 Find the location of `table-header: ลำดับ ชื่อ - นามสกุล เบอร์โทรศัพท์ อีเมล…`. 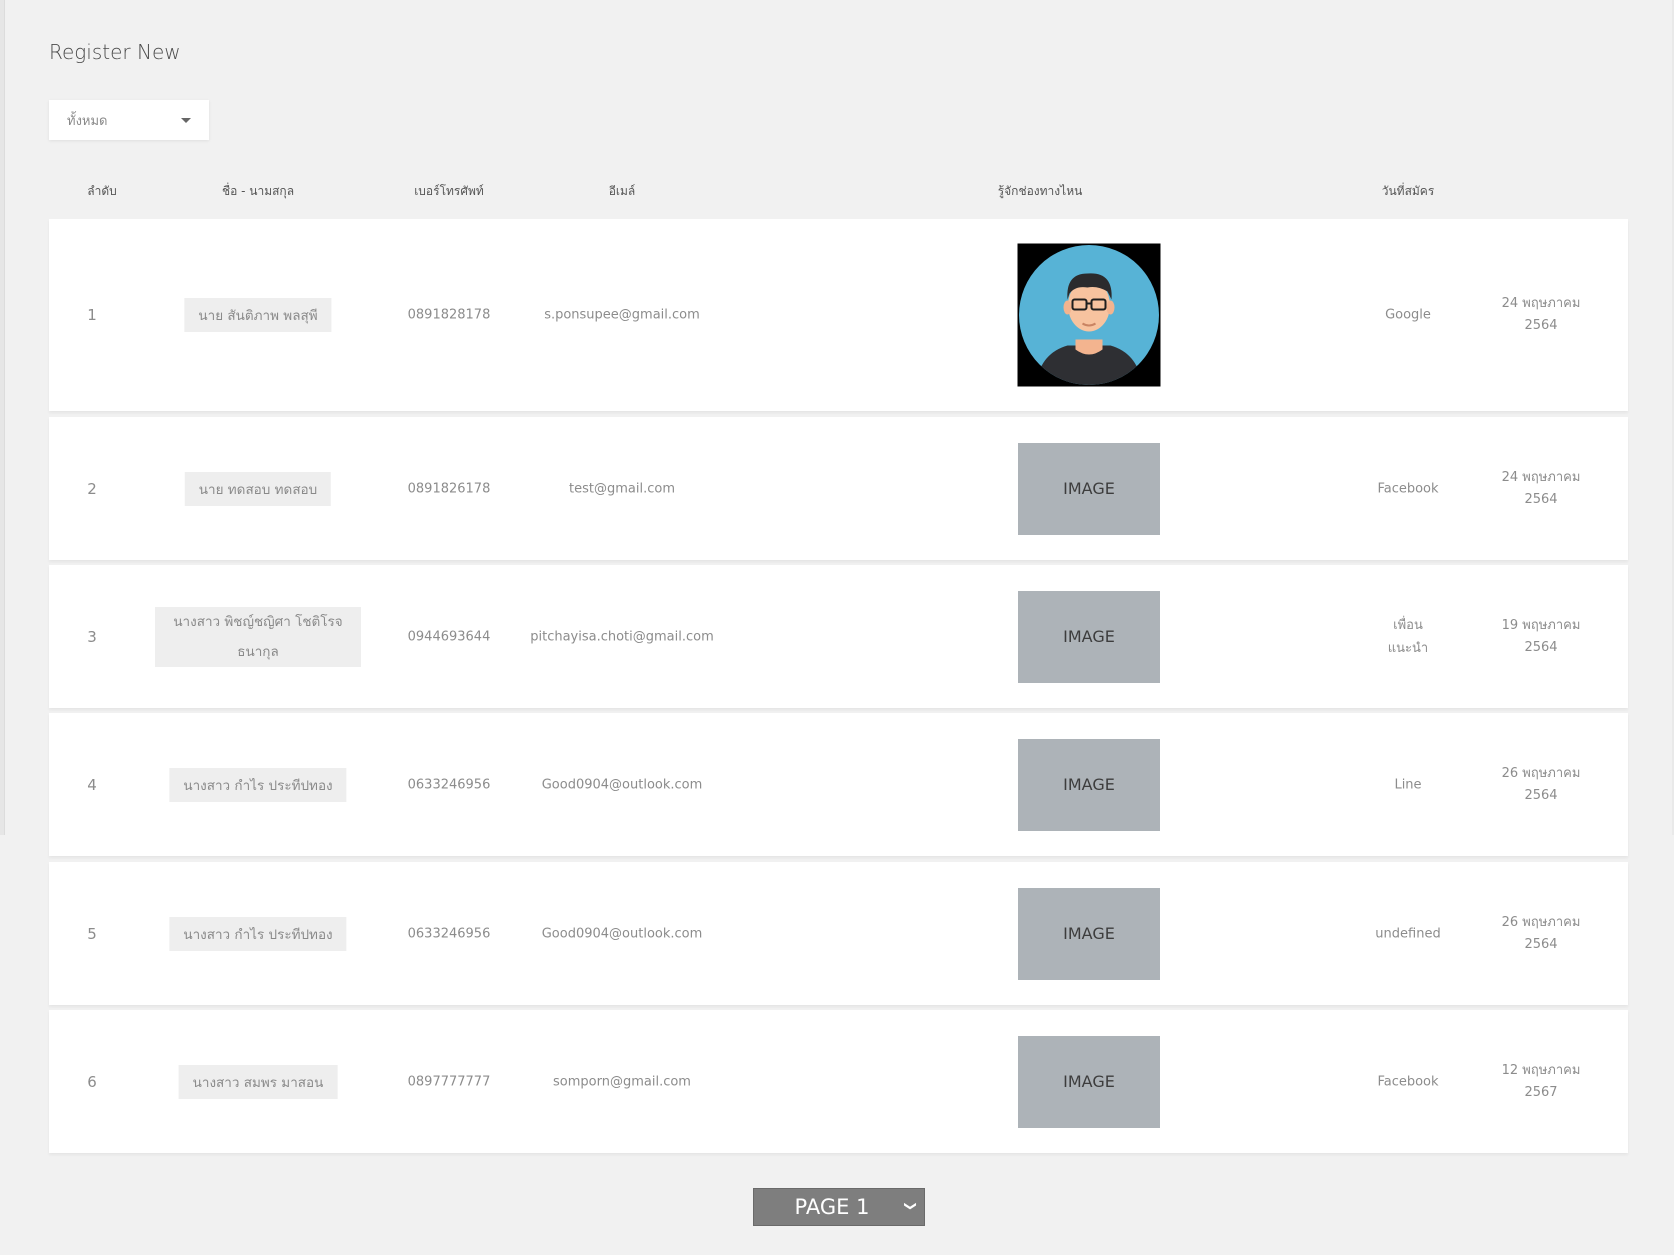

table-header: ลำดับ ชื่อ - นามสกุล เบอร์โทรศัพท์ อีเมล… is located at coordinates (838, 193).